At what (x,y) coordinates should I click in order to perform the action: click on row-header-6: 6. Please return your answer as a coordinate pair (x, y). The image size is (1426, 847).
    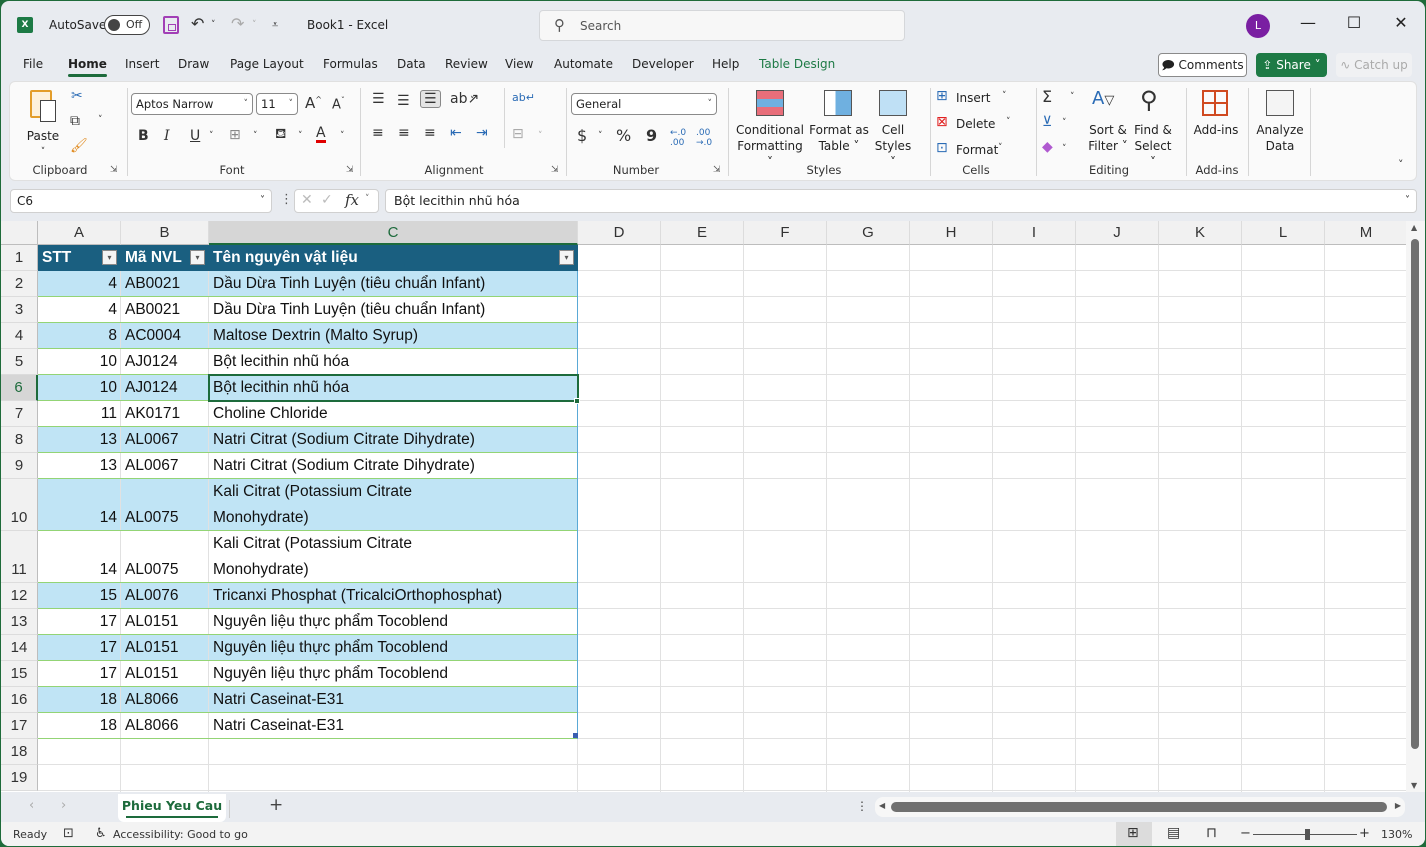
    Looking at the image, I should click on (19, 388).